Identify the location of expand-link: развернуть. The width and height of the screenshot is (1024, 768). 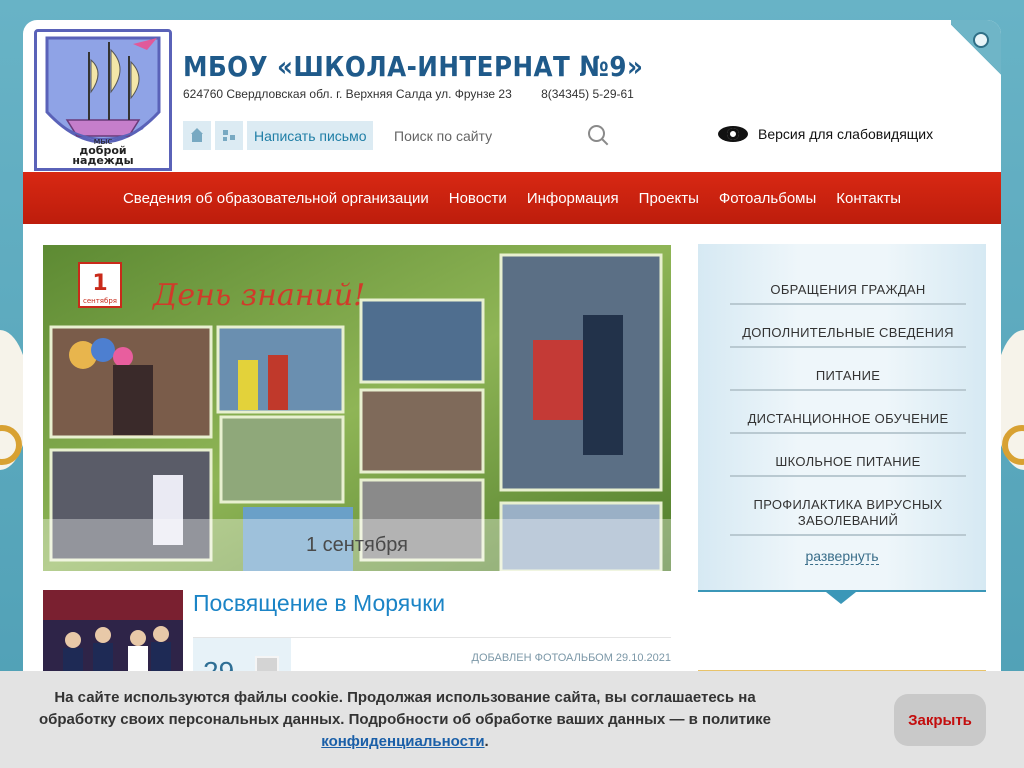
(842, 556).